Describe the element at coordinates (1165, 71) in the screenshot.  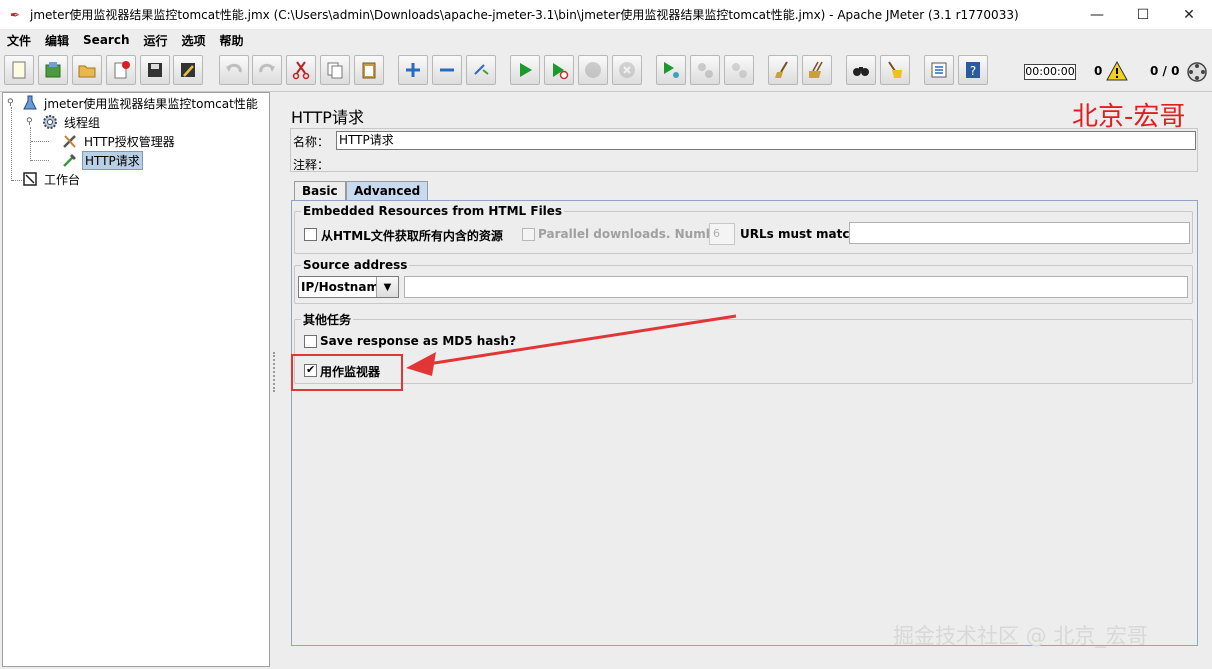
I see `active-threads: 0 / 0` at that location.